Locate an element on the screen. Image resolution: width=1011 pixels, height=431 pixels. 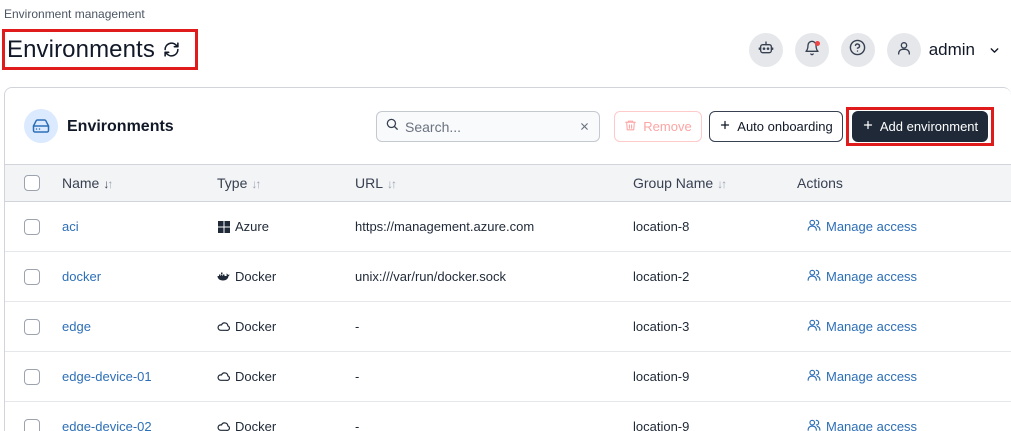
clear-search-icon is located at coordinates (584, 127).